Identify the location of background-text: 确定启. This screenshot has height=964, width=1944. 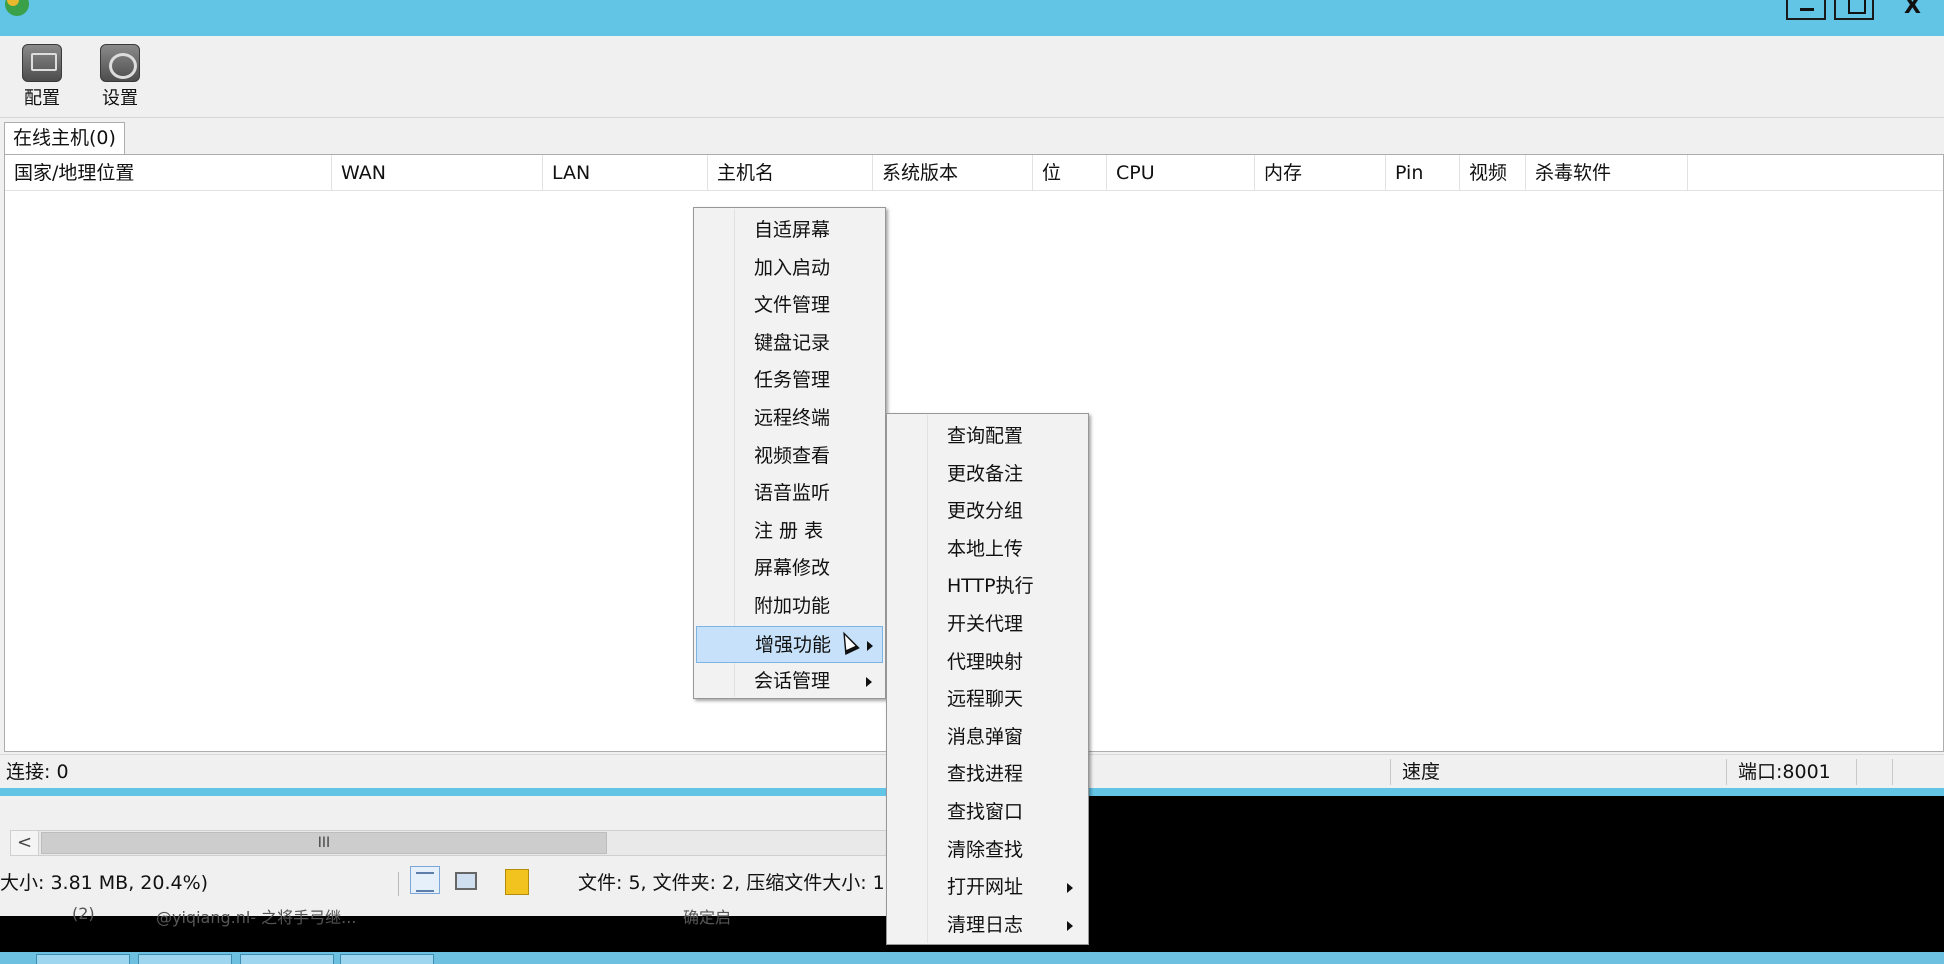
(707, 917).